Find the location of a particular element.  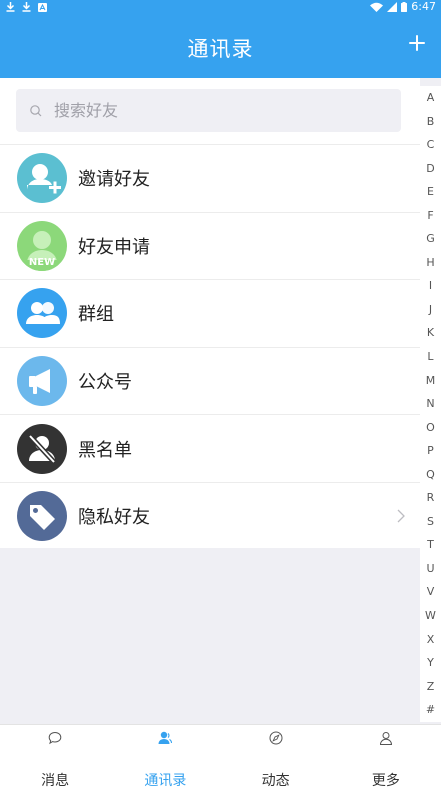

bottom-tab-bar: 消息 通讯录 动态 更多 is located at coordinates (220, 756).